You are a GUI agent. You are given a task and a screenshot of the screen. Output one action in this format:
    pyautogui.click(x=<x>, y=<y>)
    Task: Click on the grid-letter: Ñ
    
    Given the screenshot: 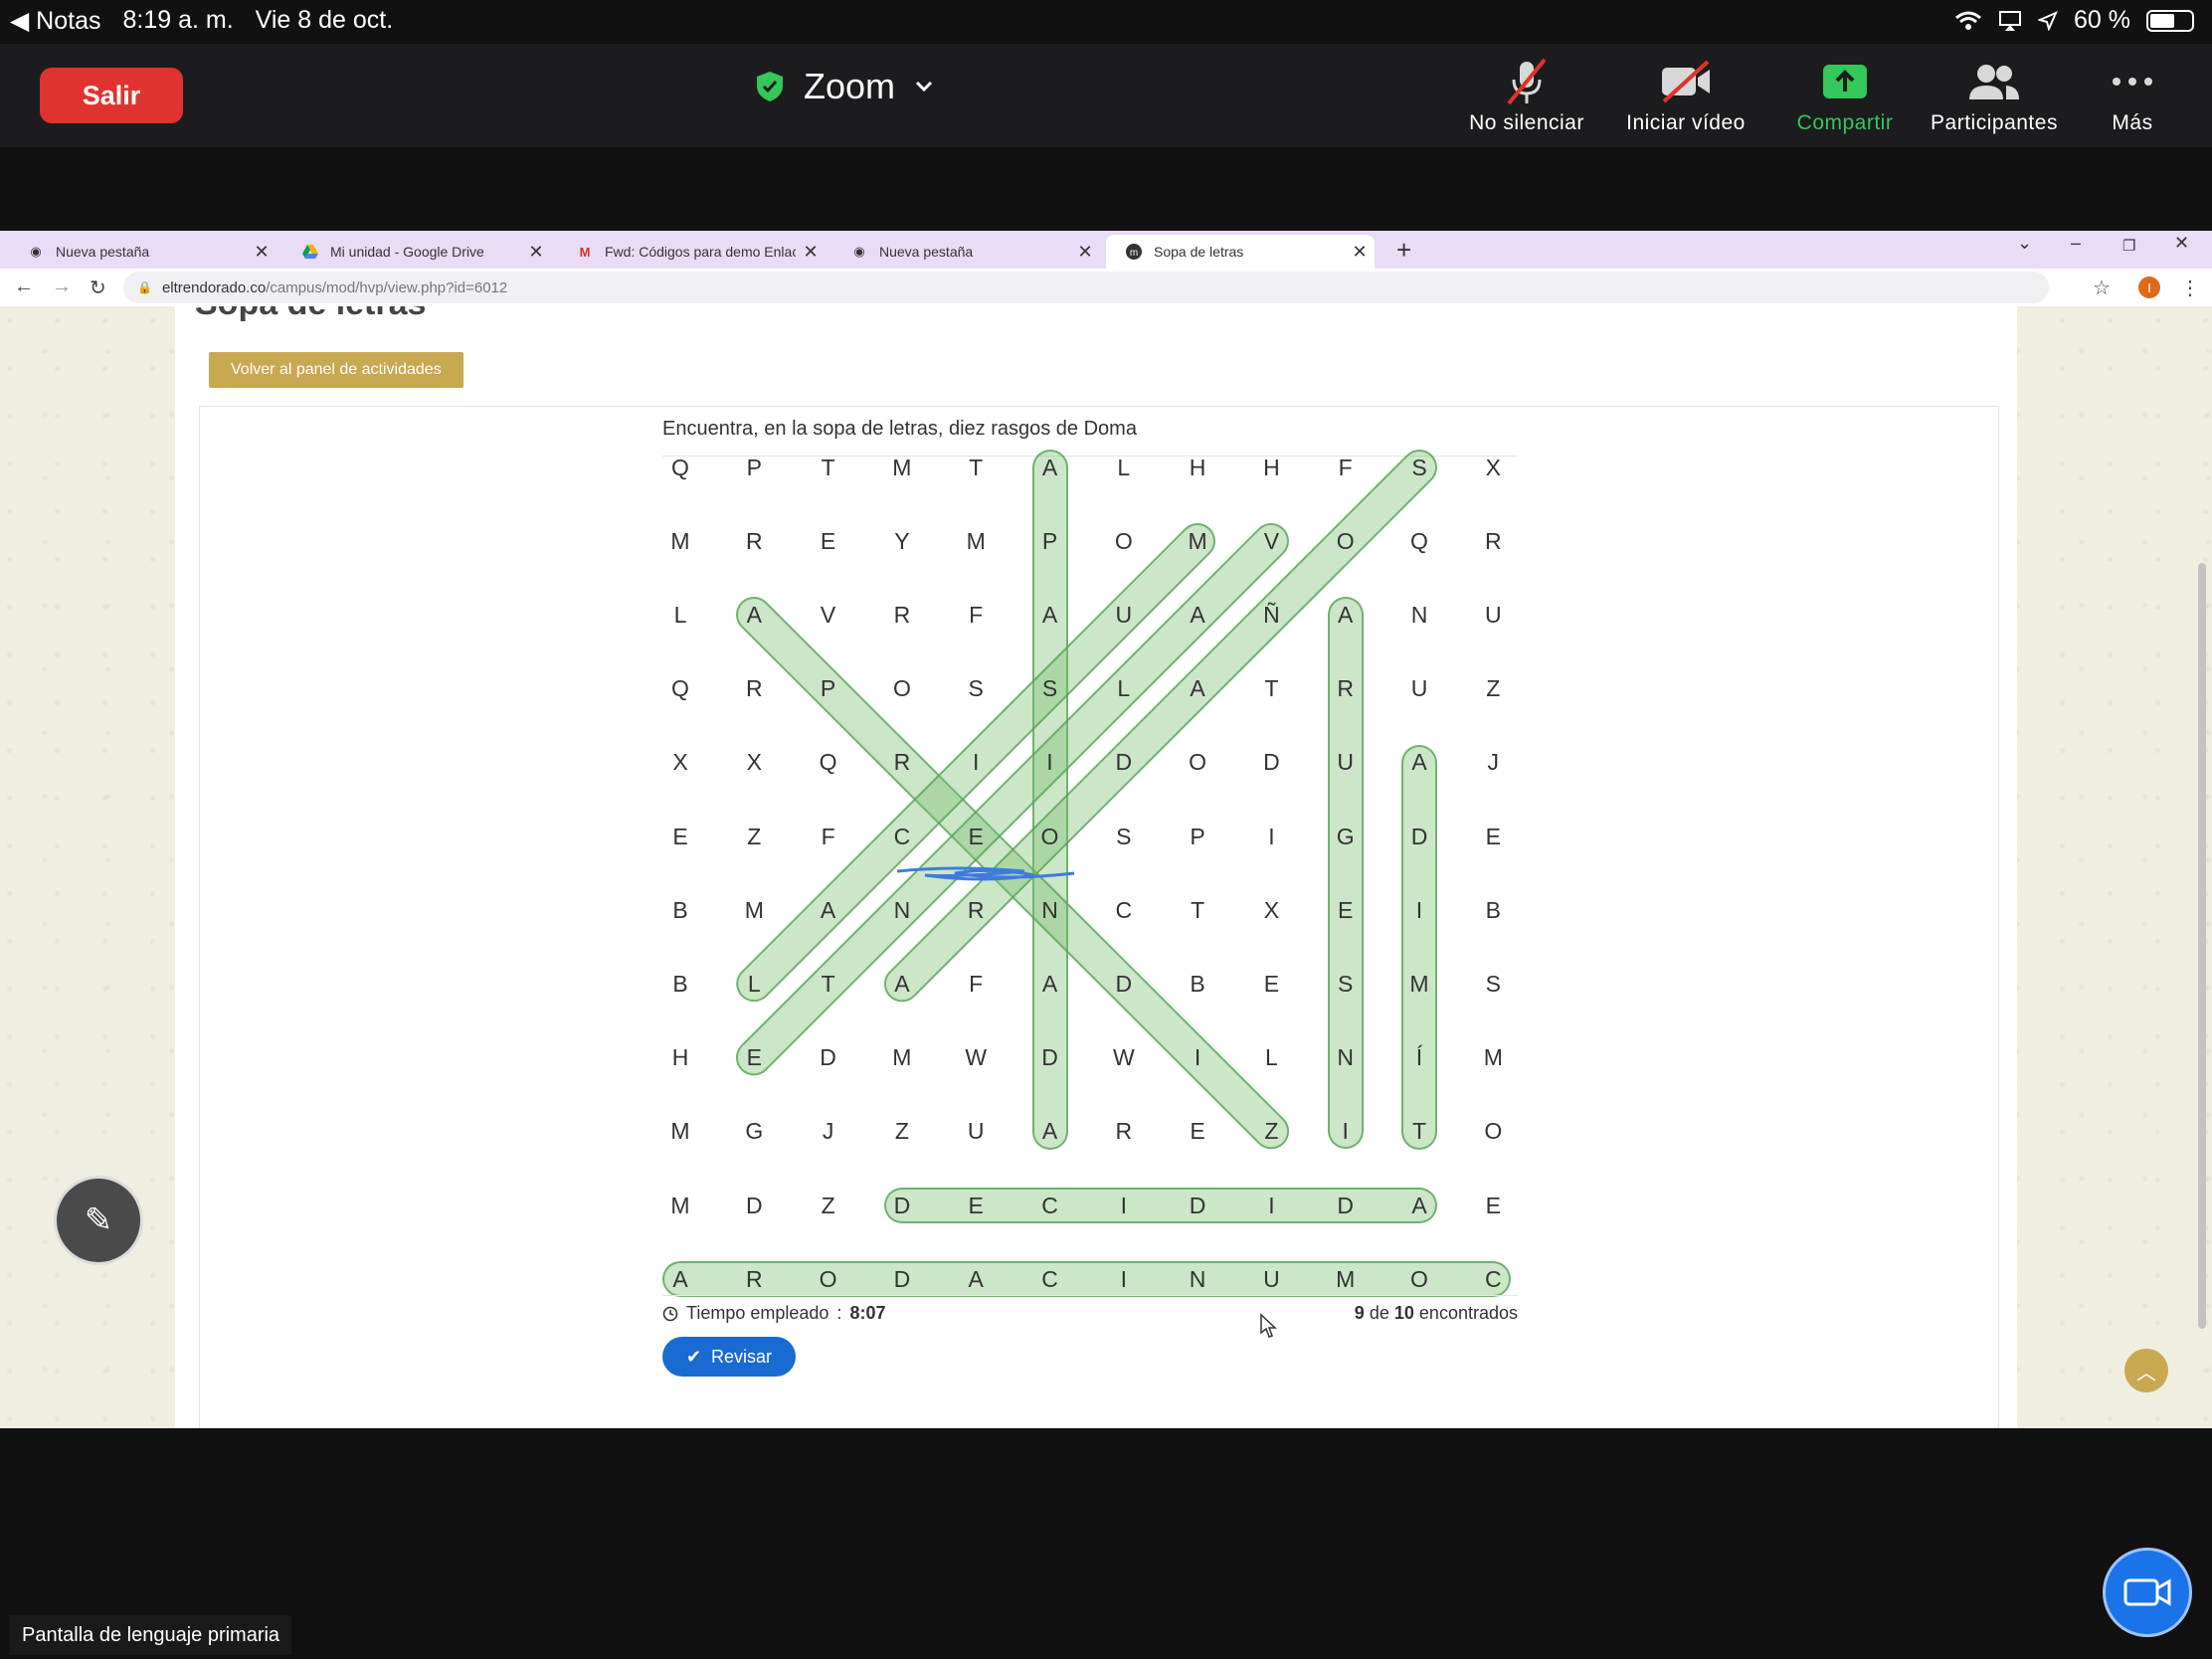 What is the action you would take?
    pyautogui.click(x=1271, y=614)
    